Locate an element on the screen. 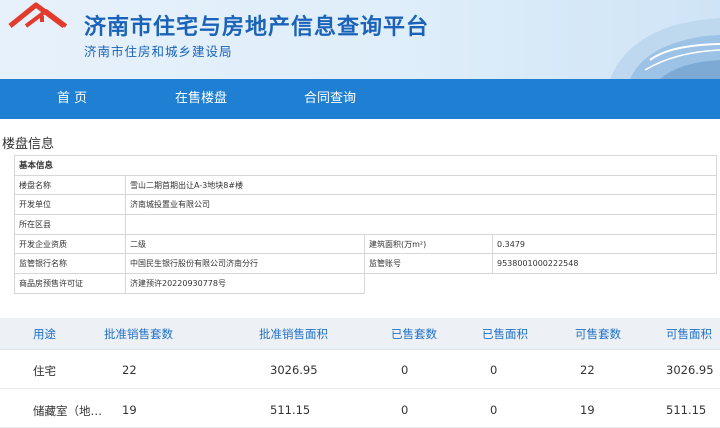 This screenshot has height=428, width=720. account-label: 监管账号 is located at coordinates (428, 264).